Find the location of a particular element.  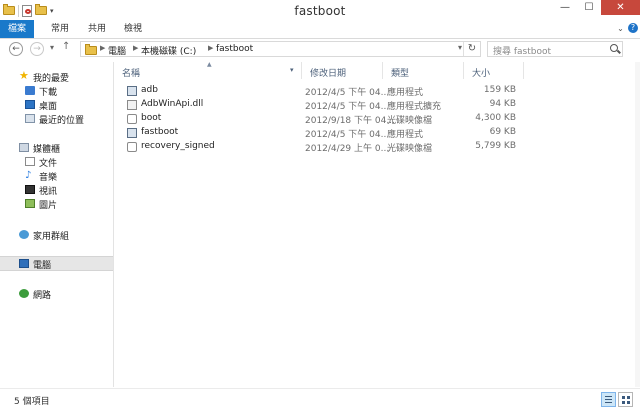

window-title: fastboot is located at coordinates (320, 11).